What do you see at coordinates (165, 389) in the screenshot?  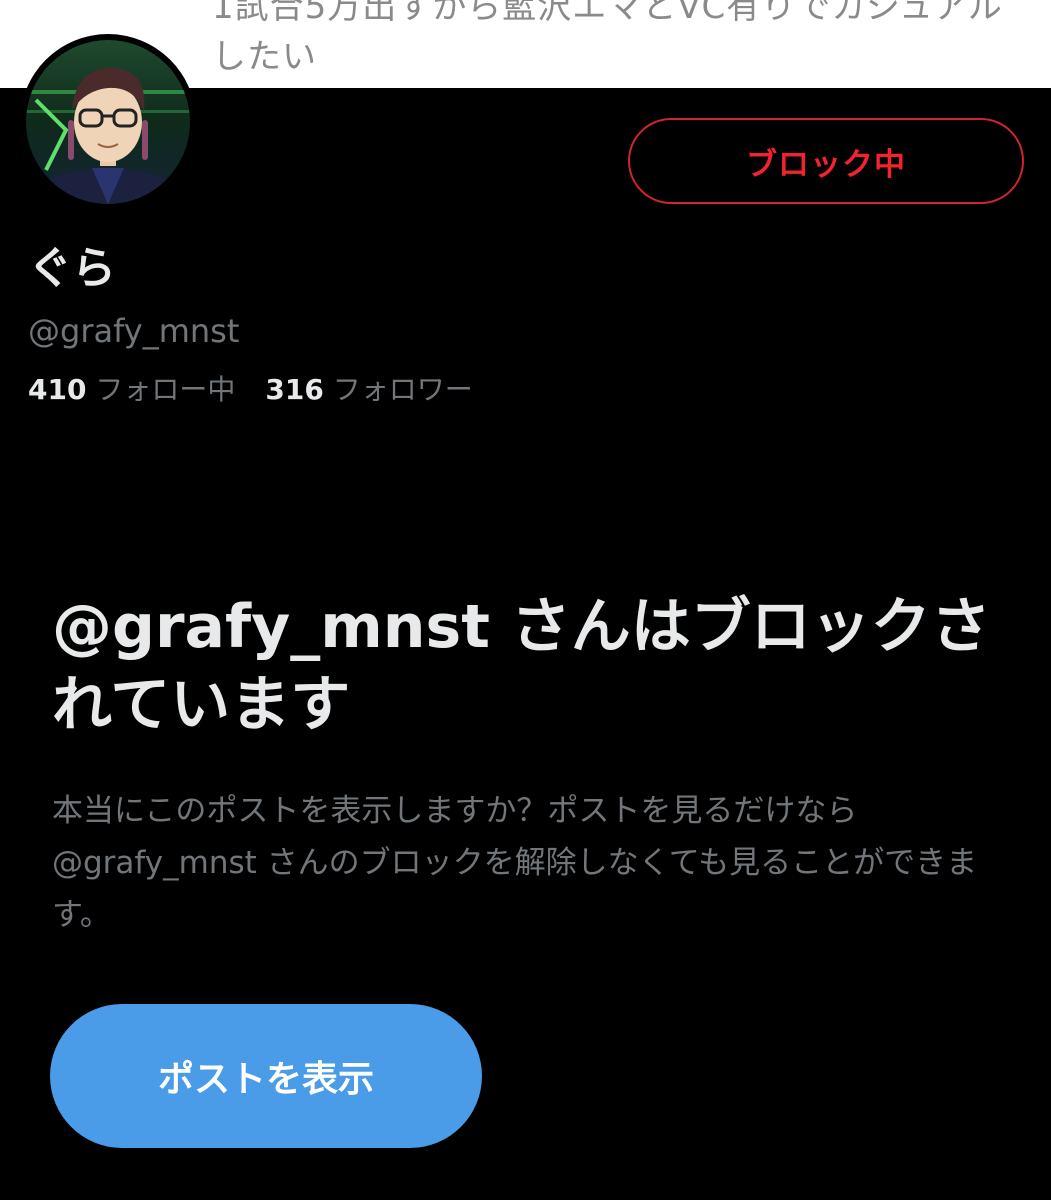 I see `following-label: フォロー中` at bounding box center [165, 389].